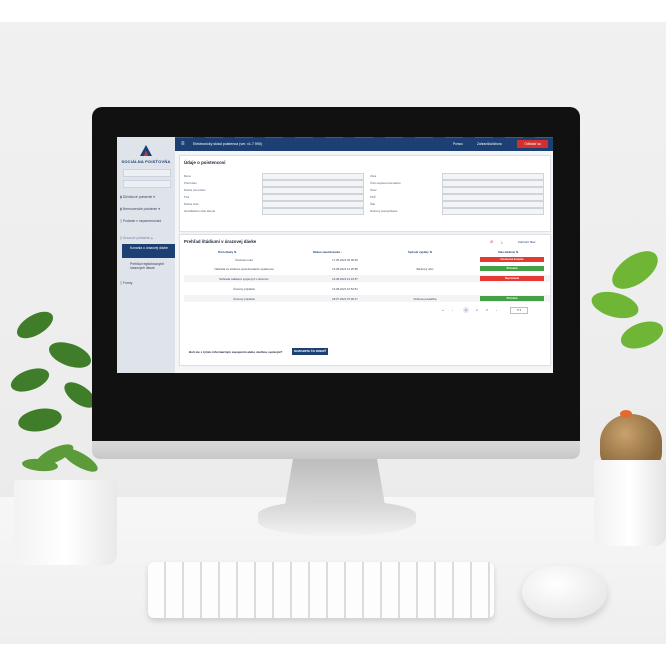 The height and width of the screenshot is (662, 666). Describe the element at coordinates (190, 183) in the screenshot. I see `label-priezvisko: Priezvisko` at that location.